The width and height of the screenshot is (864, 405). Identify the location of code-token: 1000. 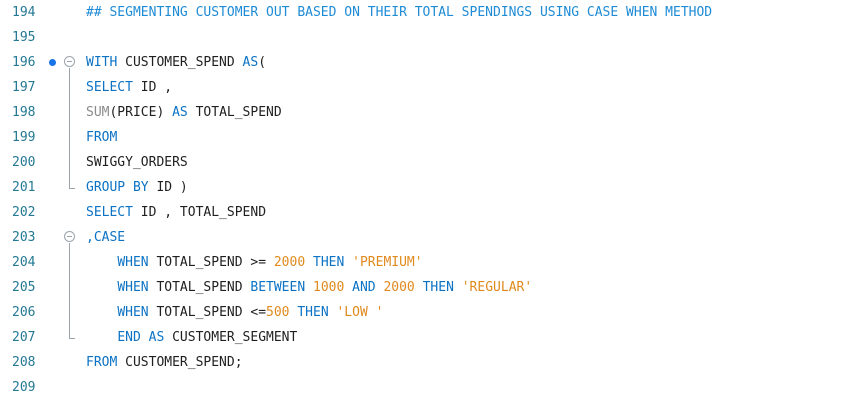
(329, 287).